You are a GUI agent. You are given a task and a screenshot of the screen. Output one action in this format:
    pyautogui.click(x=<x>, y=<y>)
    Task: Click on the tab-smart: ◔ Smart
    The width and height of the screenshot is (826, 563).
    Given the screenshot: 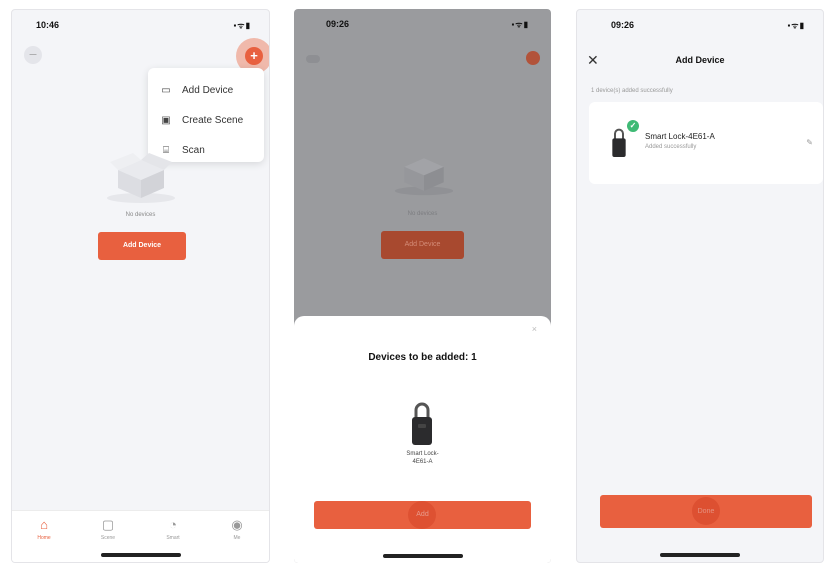 What is the action you would take?
    pyautogui.click(x=173, y=529)
    